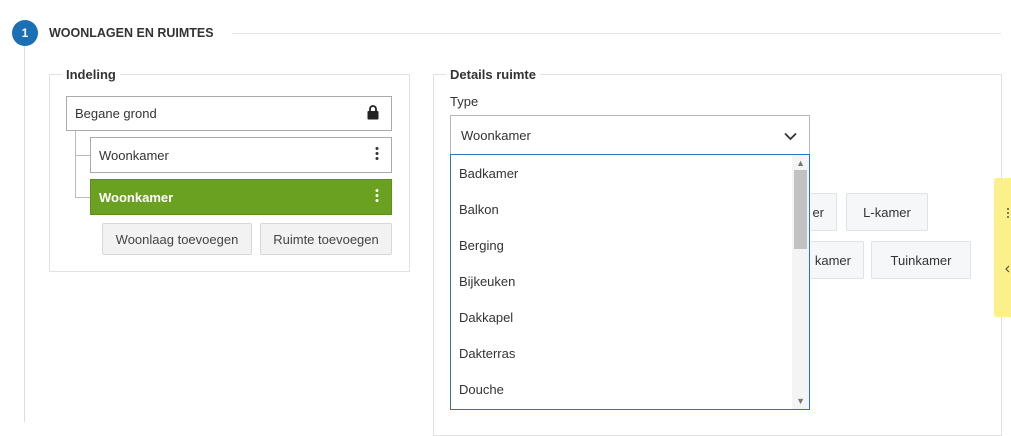 The height and width of the screenshot is (436, 1011). Describe the element at coordinates (241, 155) in the screenshot. I see `room-node-woonkamer: Woonkamer` at that location.